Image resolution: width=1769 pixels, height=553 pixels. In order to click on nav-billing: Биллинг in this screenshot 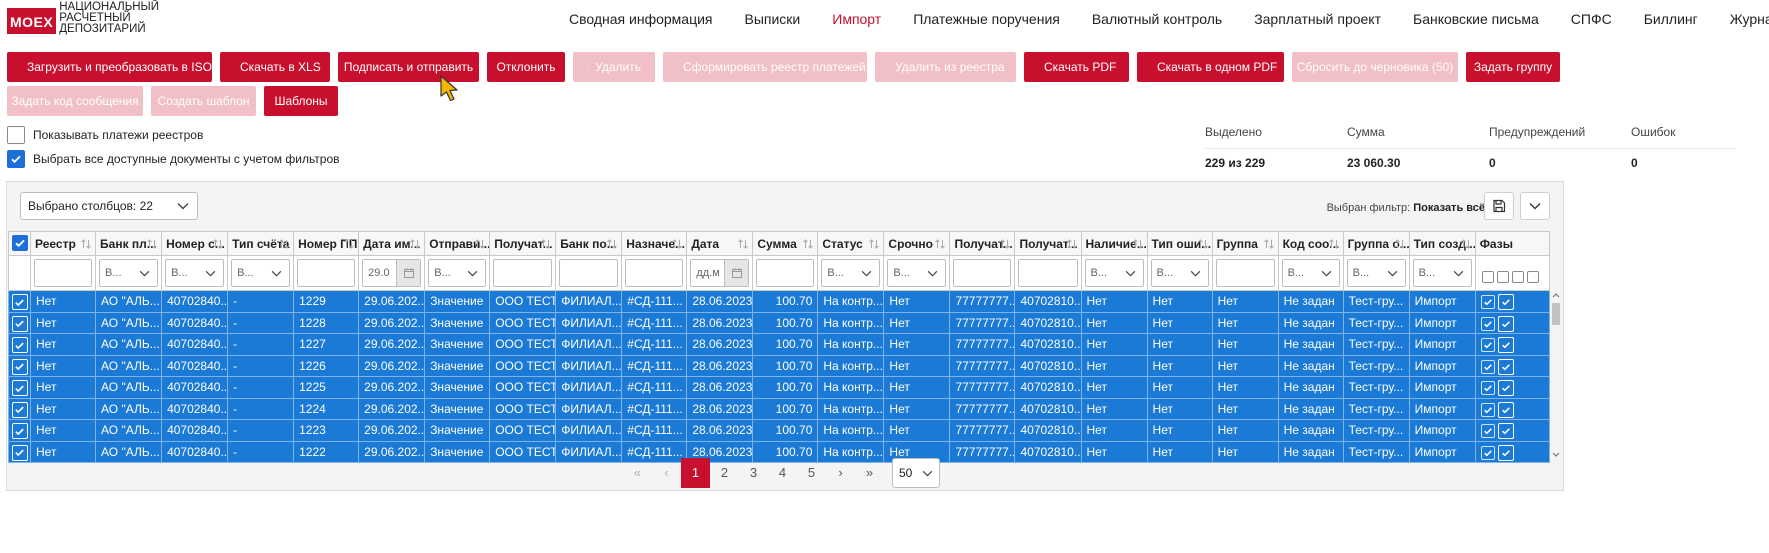, I will do `click(1671, 19)`.